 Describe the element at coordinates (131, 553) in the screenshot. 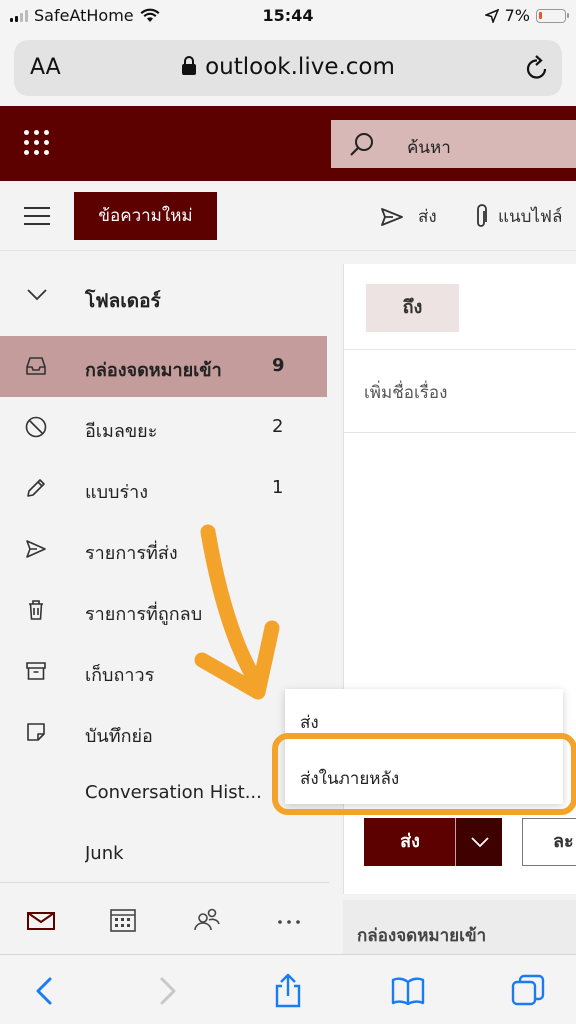

I see `folder-label: รายการที่ส่ง` at that location.